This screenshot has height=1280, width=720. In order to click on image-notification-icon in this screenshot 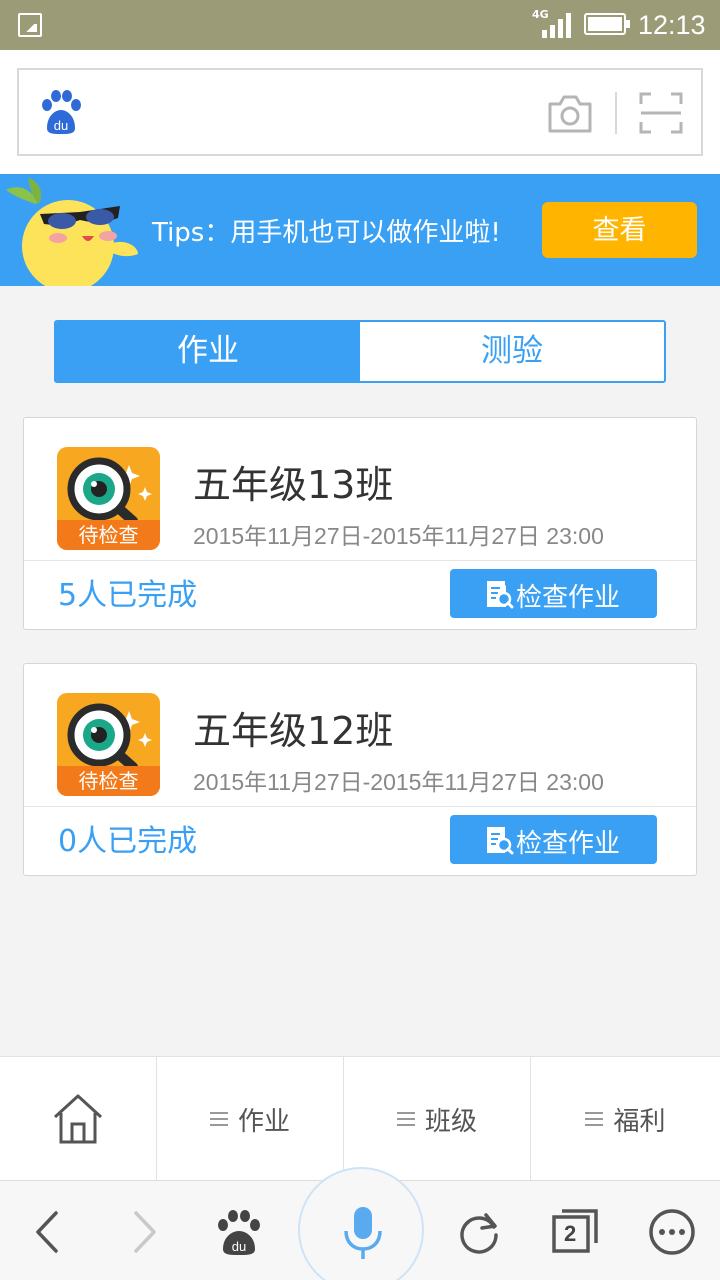, I will do `click(30, 25)`.